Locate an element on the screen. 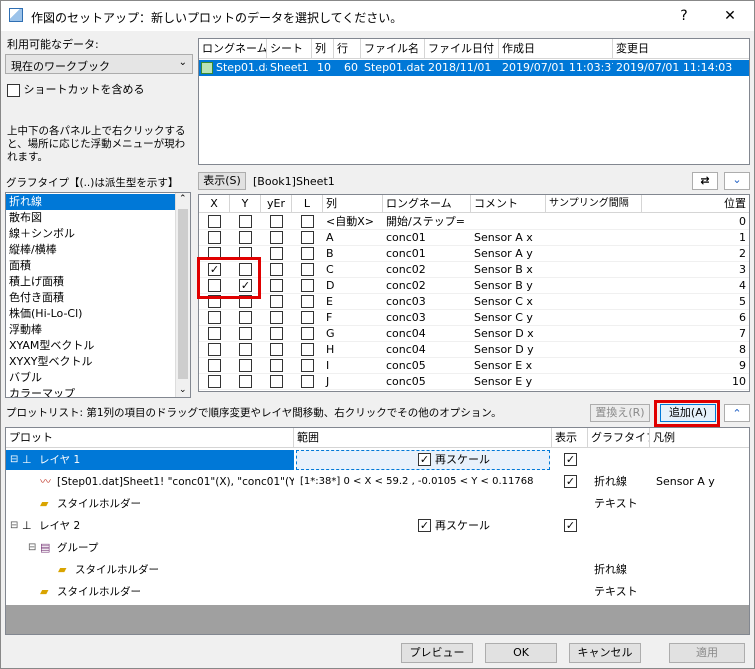 The image size is (755, 669). cancel-button: キャンセル is located at coordinates (605, 653).